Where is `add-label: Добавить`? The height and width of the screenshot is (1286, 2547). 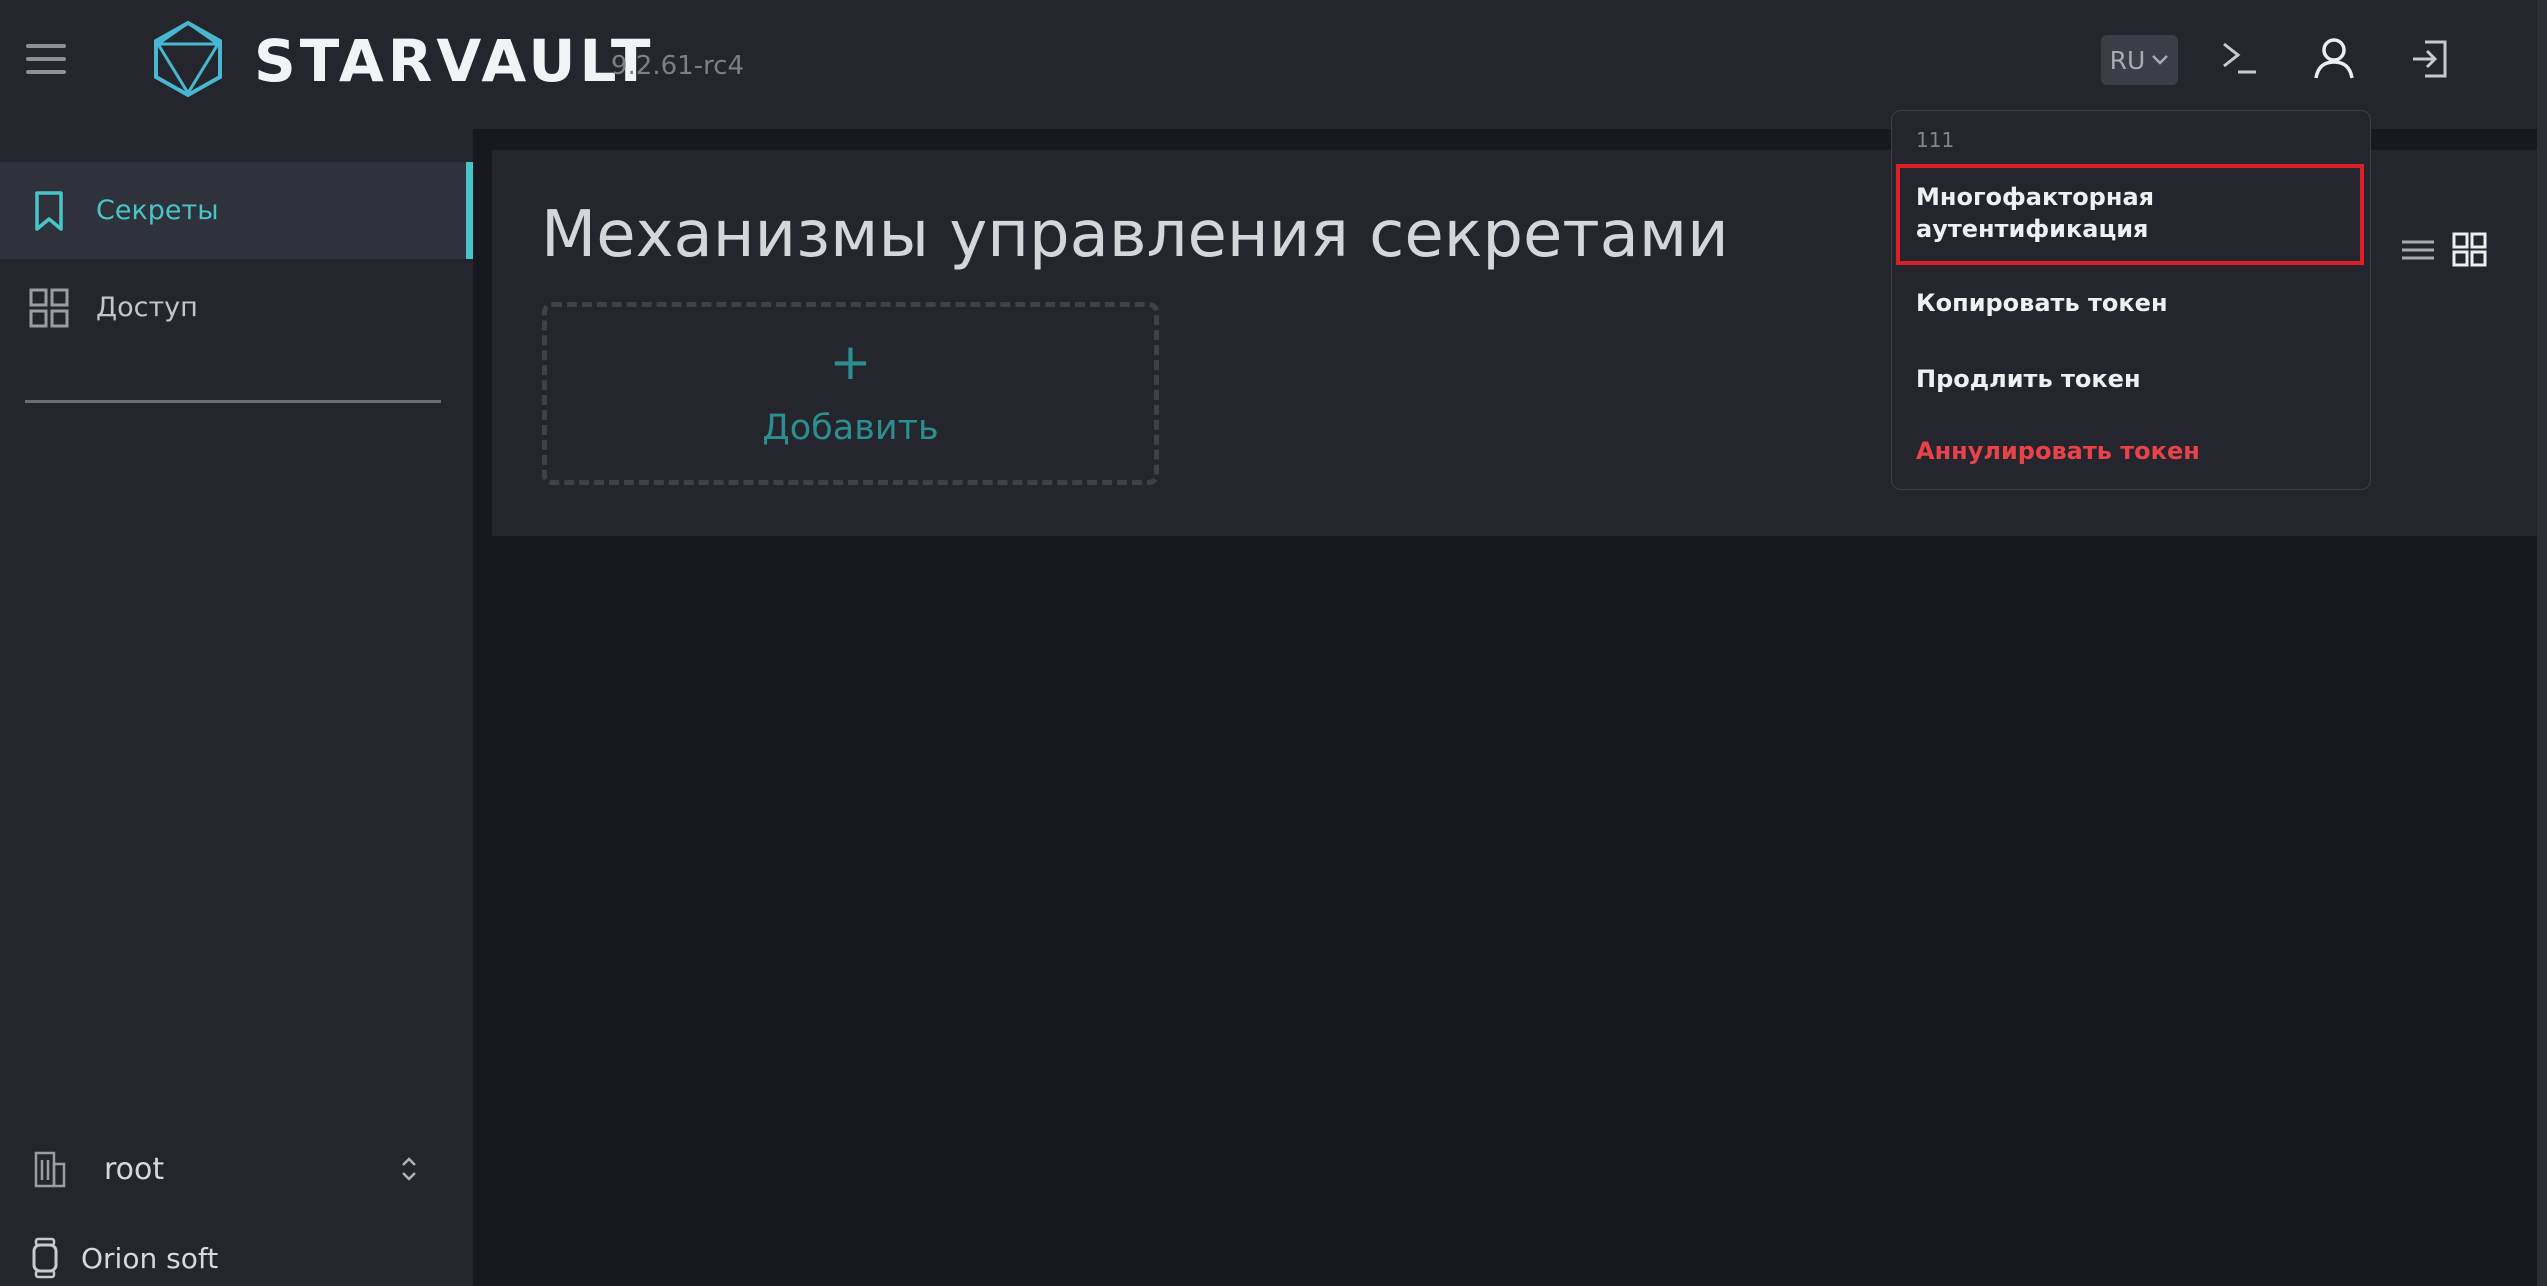 add-label: Добавить is located at coordinates (850, 428).